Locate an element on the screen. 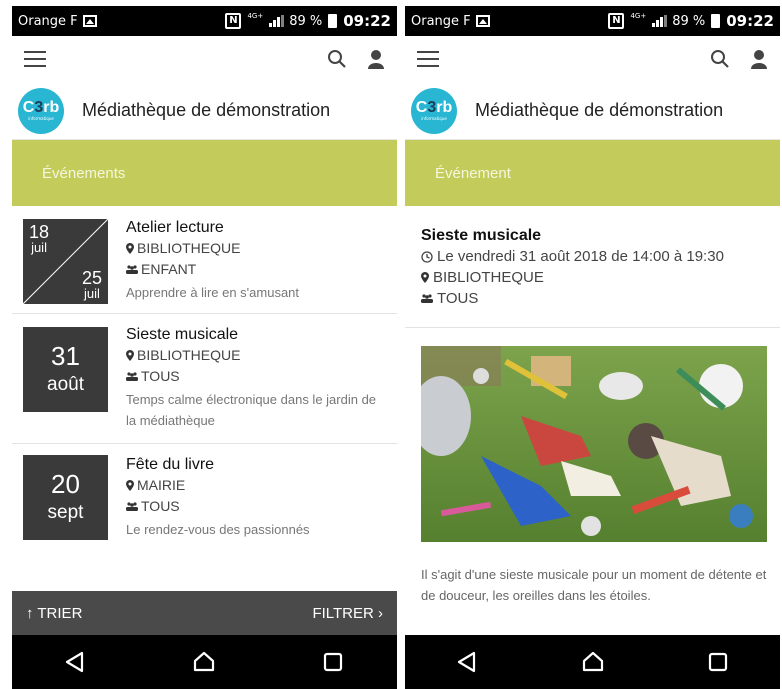  event-title: Fête du livre is located at coordinates (170, 464).